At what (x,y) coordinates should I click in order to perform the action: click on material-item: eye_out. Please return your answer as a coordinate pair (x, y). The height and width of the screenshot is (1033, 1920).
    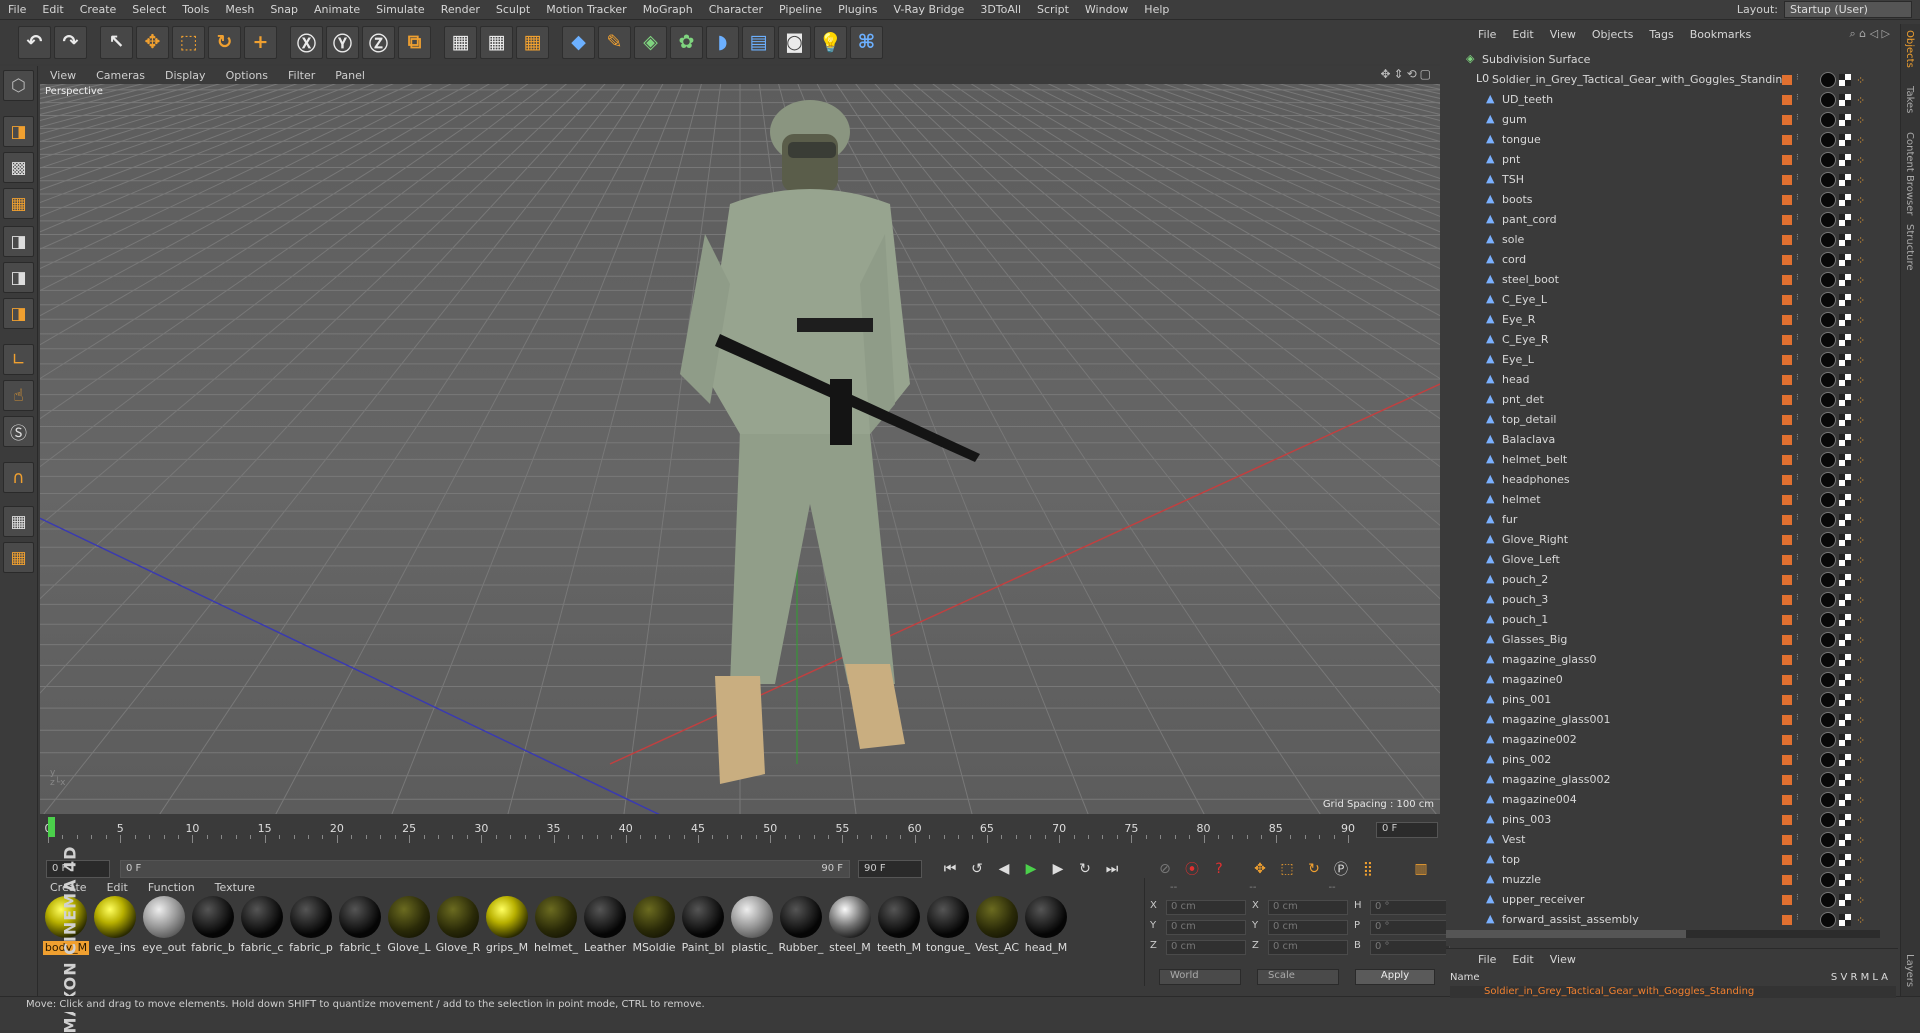
    Looking at the image, I should click on (164, 931).